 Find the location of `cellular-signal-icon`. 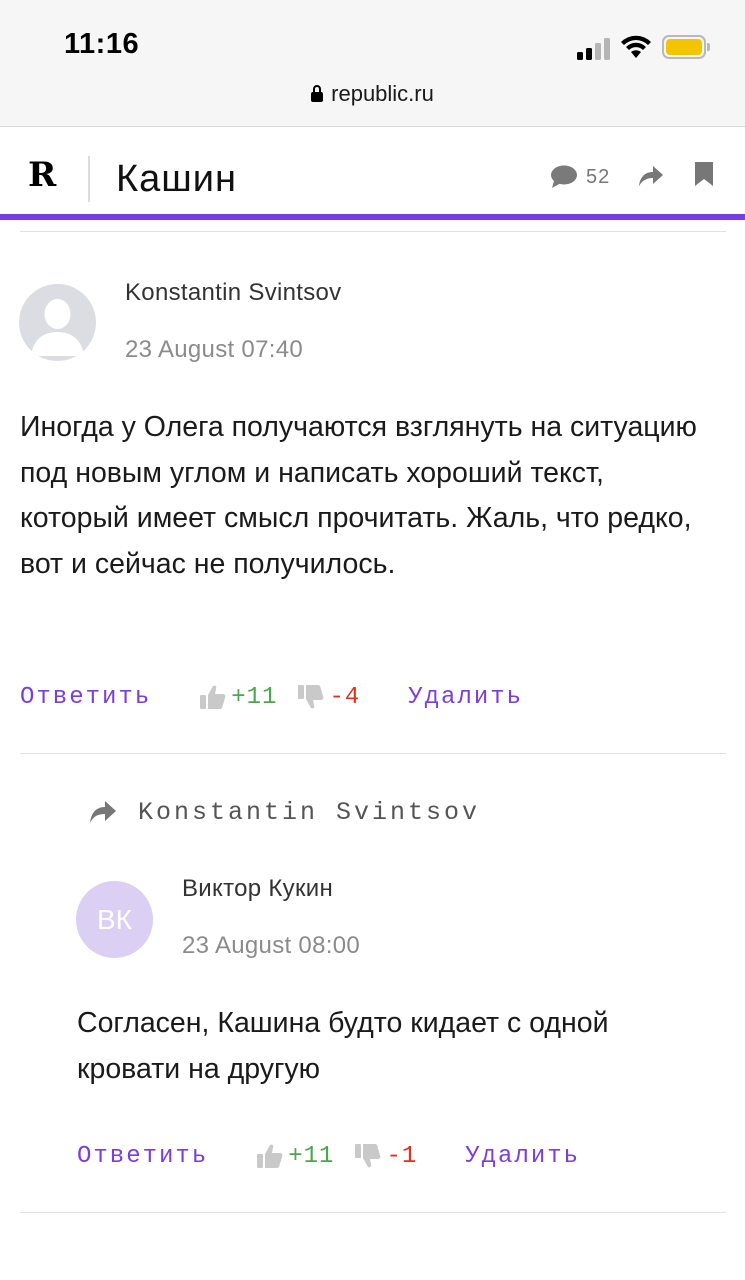

cellular-signal-icon is located at coordinates (594, 49).